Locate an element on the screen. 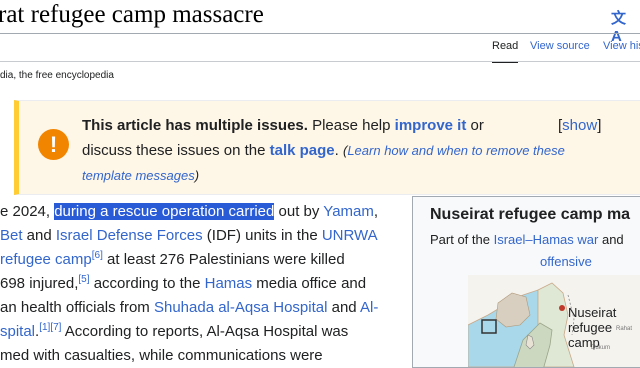 Image resolution: width=640 pixels, height=368 pixels. show-link: show is located at coordinates (579, 125).